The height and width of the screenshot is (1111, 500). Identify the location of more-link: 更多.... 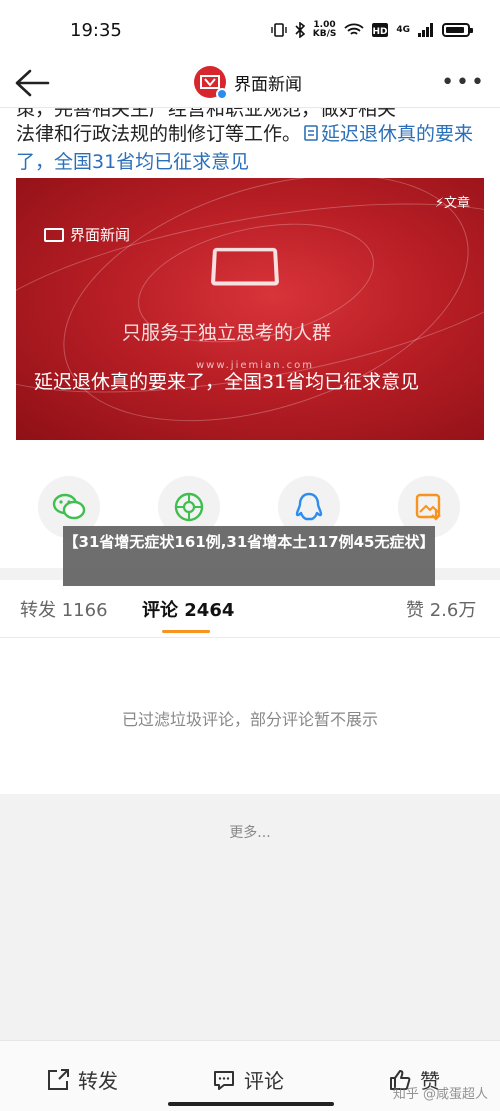
(250, 832).